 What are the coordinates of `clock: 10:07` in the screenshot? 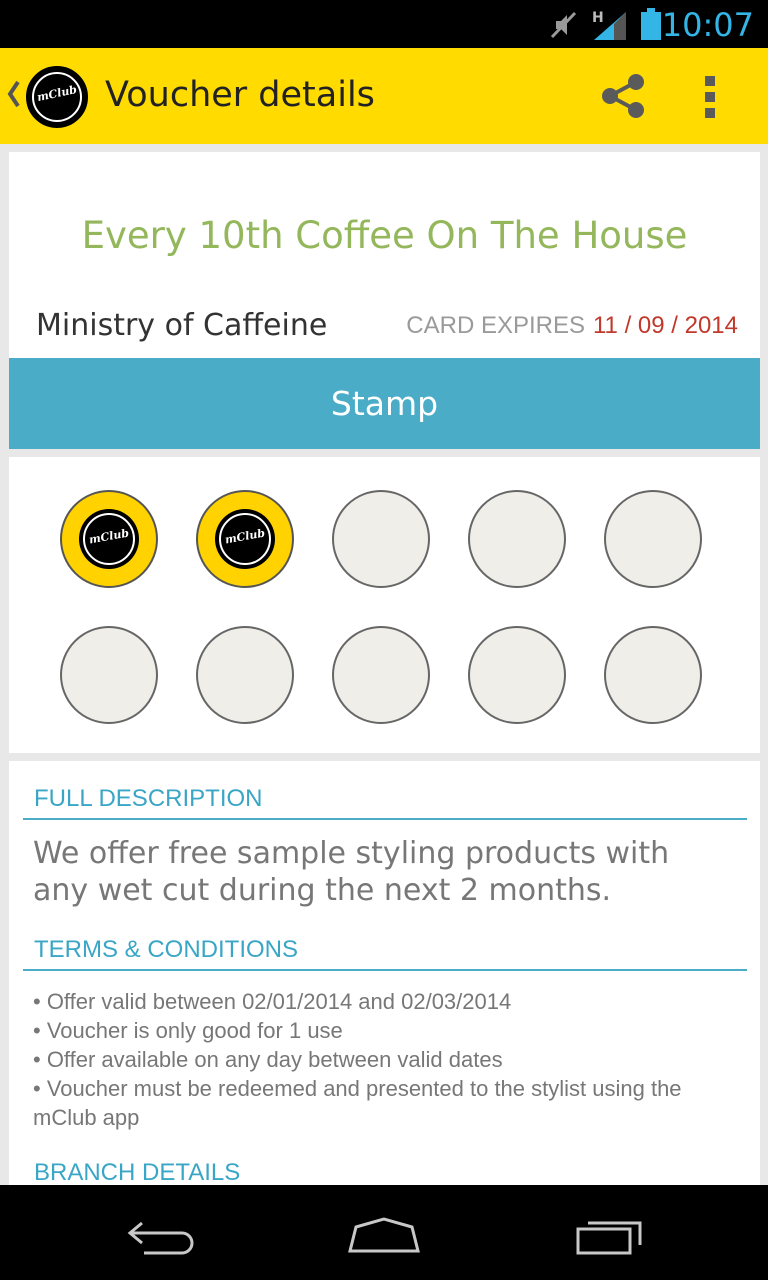 It's located at (707, 25).